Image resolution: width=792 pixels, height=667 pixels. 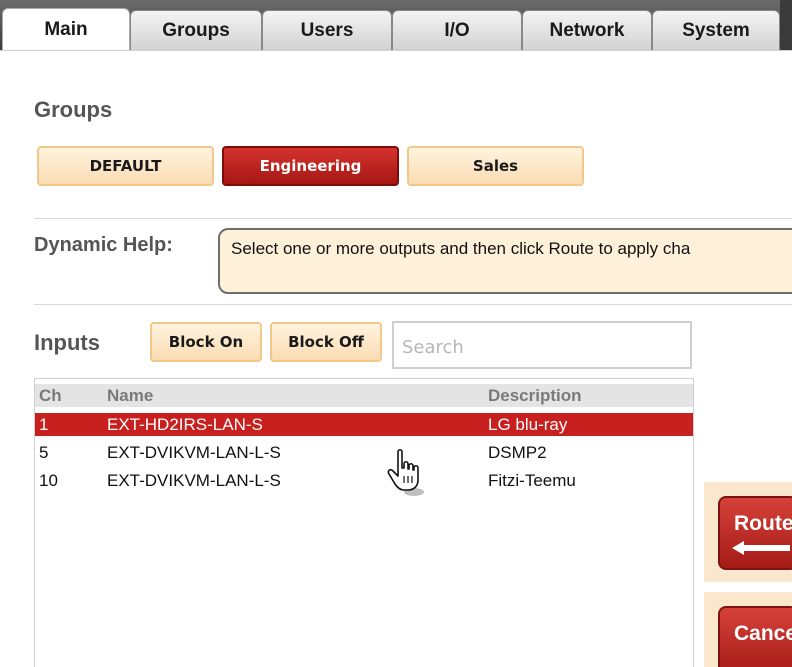 What do you see at coordinates (364, 452) in the screenshot?
I see `table-row: 5 EXT-DVIKVM-LAN-L-S DSMP2` at bounding box center [364, 452].